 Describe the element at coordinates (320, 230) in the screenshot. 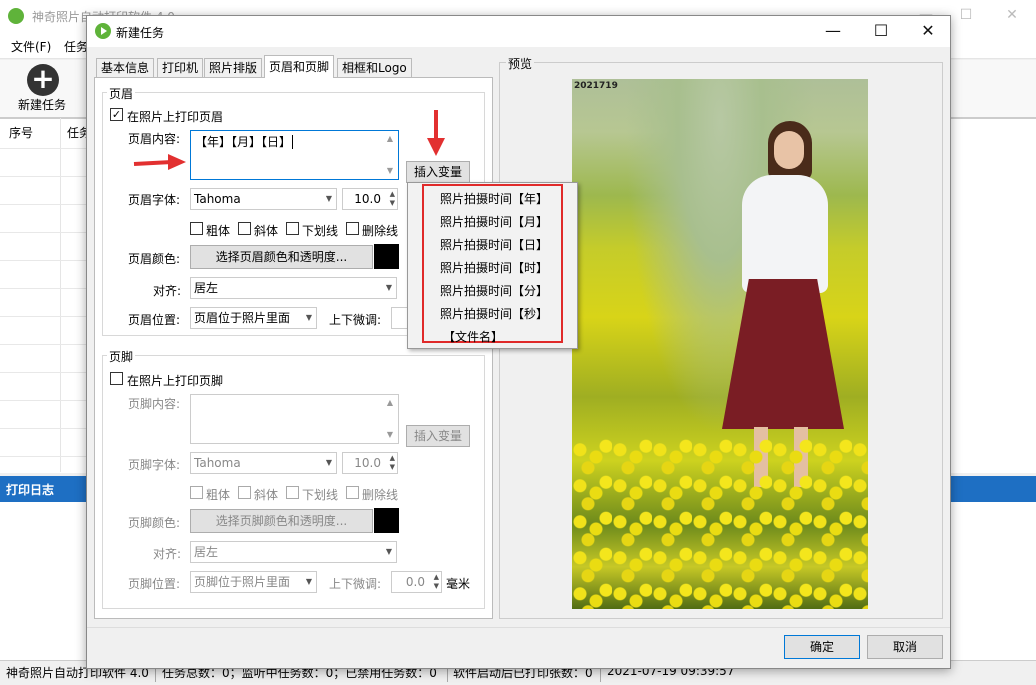

I see `header-underline-label: 下划线` at that location.